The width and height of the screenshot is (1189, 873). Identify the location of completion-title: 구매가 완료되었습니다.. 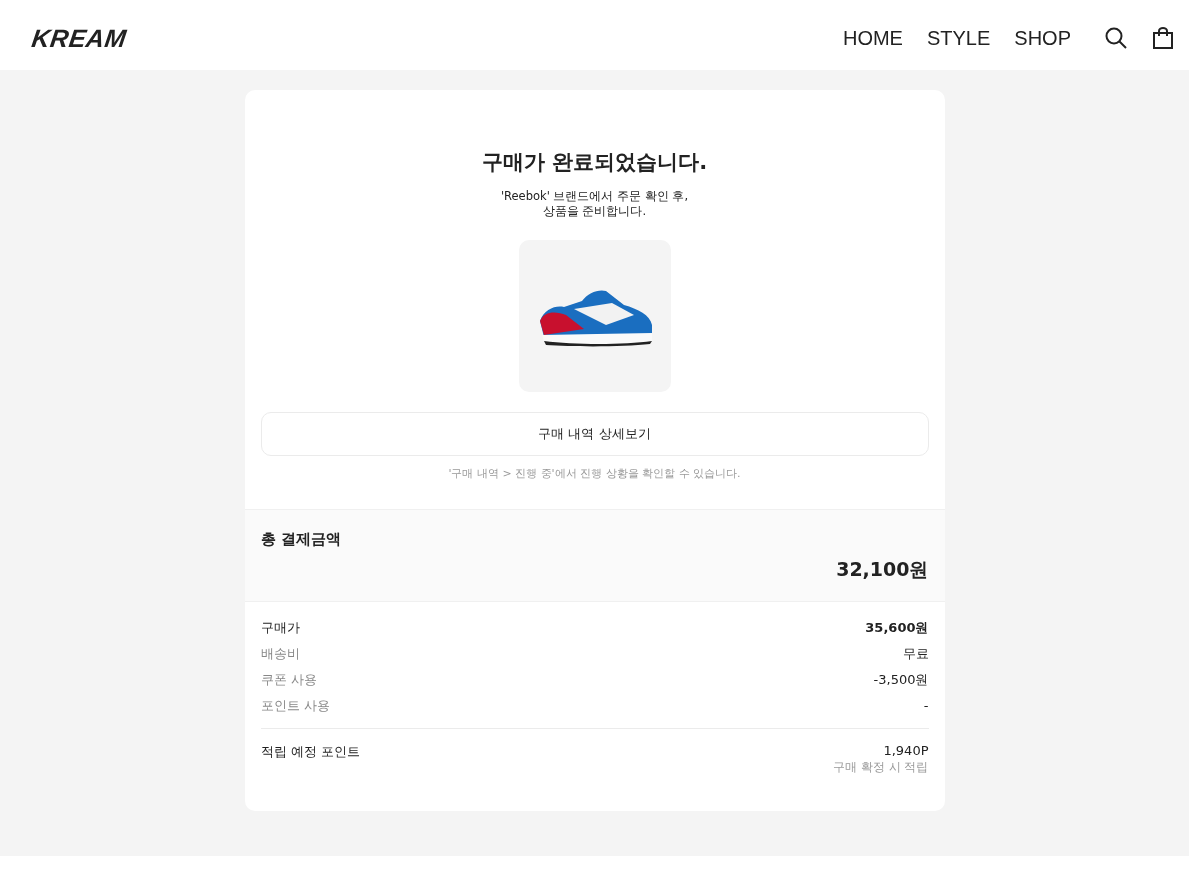
(594, 162).